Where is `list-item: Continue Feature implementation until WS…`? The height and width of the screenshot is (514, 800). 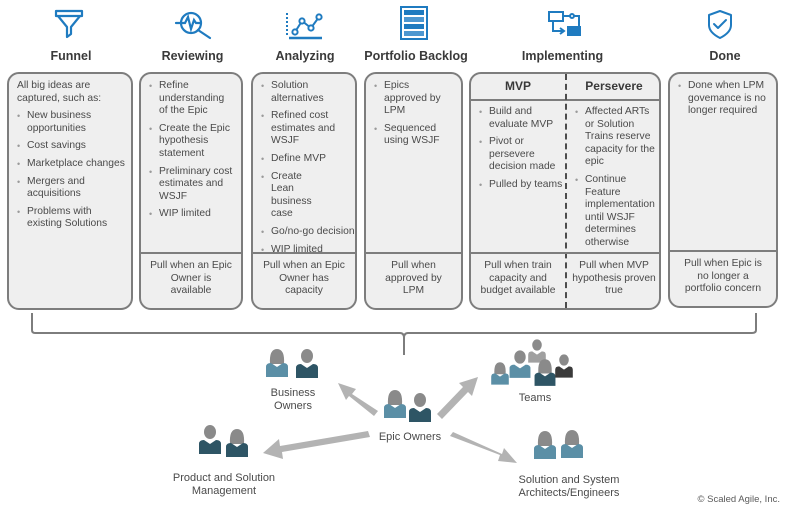
list-item: Continue Feature implementation until WS… is located at coordinates (617, 212).